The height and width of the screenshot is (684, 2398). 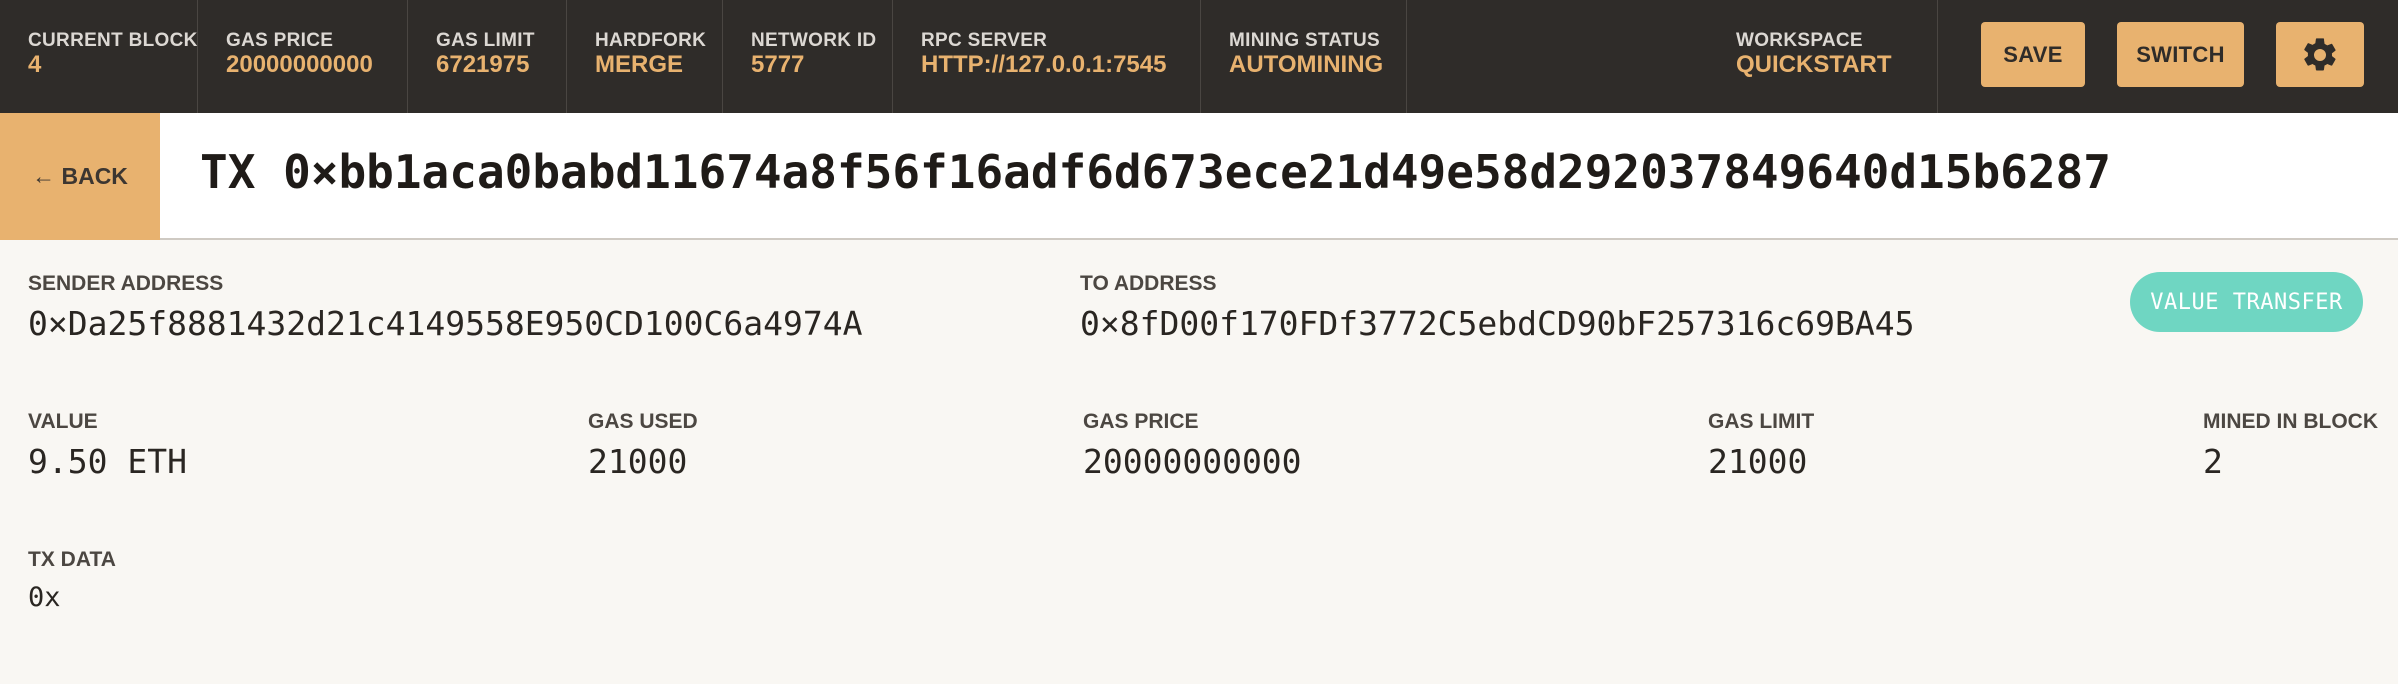 What do you see at coordinates (35, 64) in the screenshot?
I see `current-block-value: 4` at bounding box center [35, 64].